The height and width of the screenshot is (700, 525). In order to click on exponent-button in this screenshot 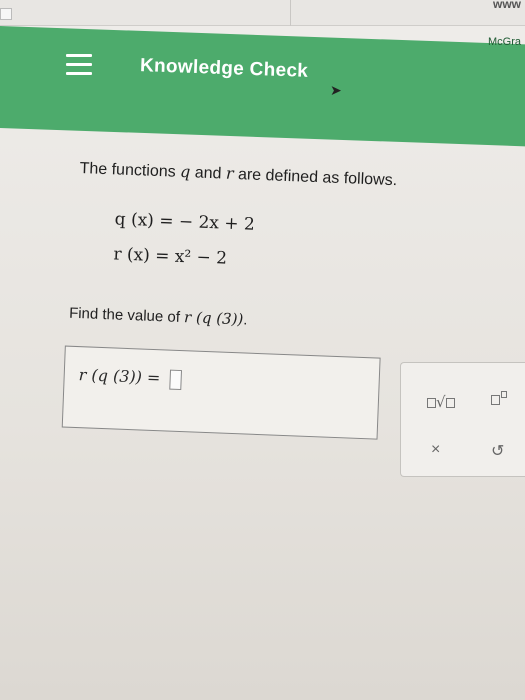, I will do `click(499, 399)`.